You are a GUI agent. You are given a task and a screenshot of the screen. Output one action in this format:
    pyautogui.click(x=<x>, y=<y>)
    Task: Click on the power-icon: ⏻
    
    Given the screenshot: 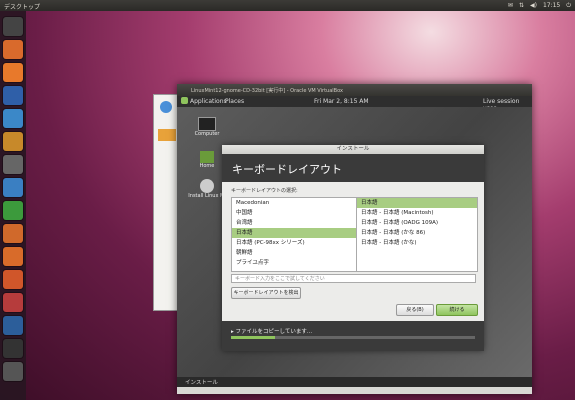 What is the action you would take?
    pyautogui.click(x=568, y=6)
    